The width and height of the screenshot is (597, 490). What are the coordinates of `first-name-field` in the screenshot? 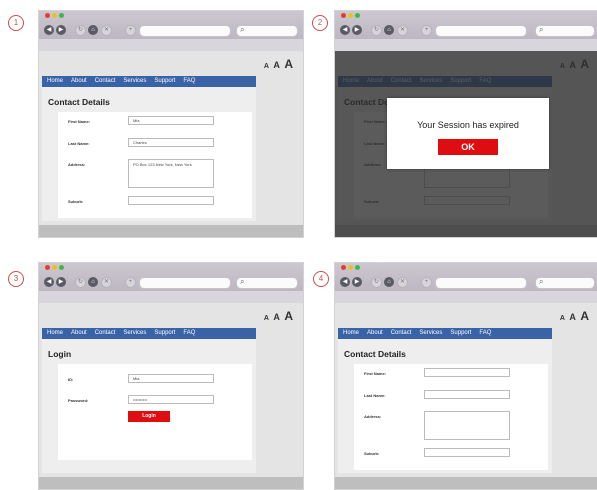 It's located at (467, 372).